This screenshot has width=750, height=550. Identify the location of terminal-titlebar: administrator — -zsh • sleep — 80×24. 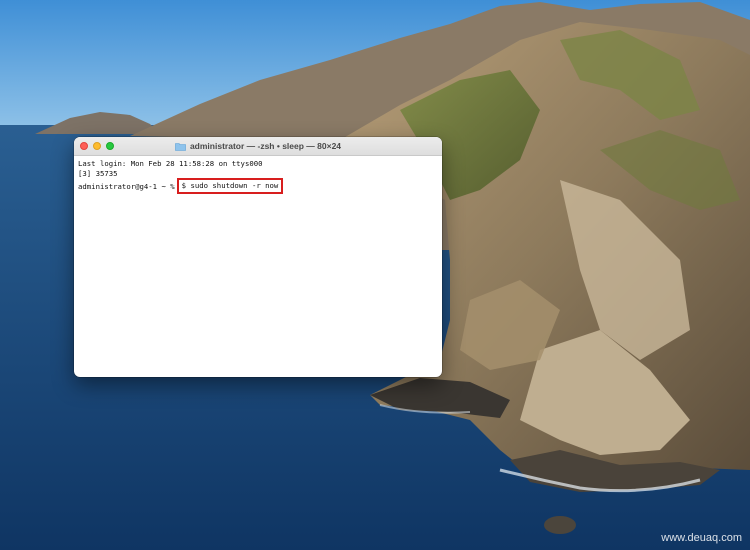
(258, 146).